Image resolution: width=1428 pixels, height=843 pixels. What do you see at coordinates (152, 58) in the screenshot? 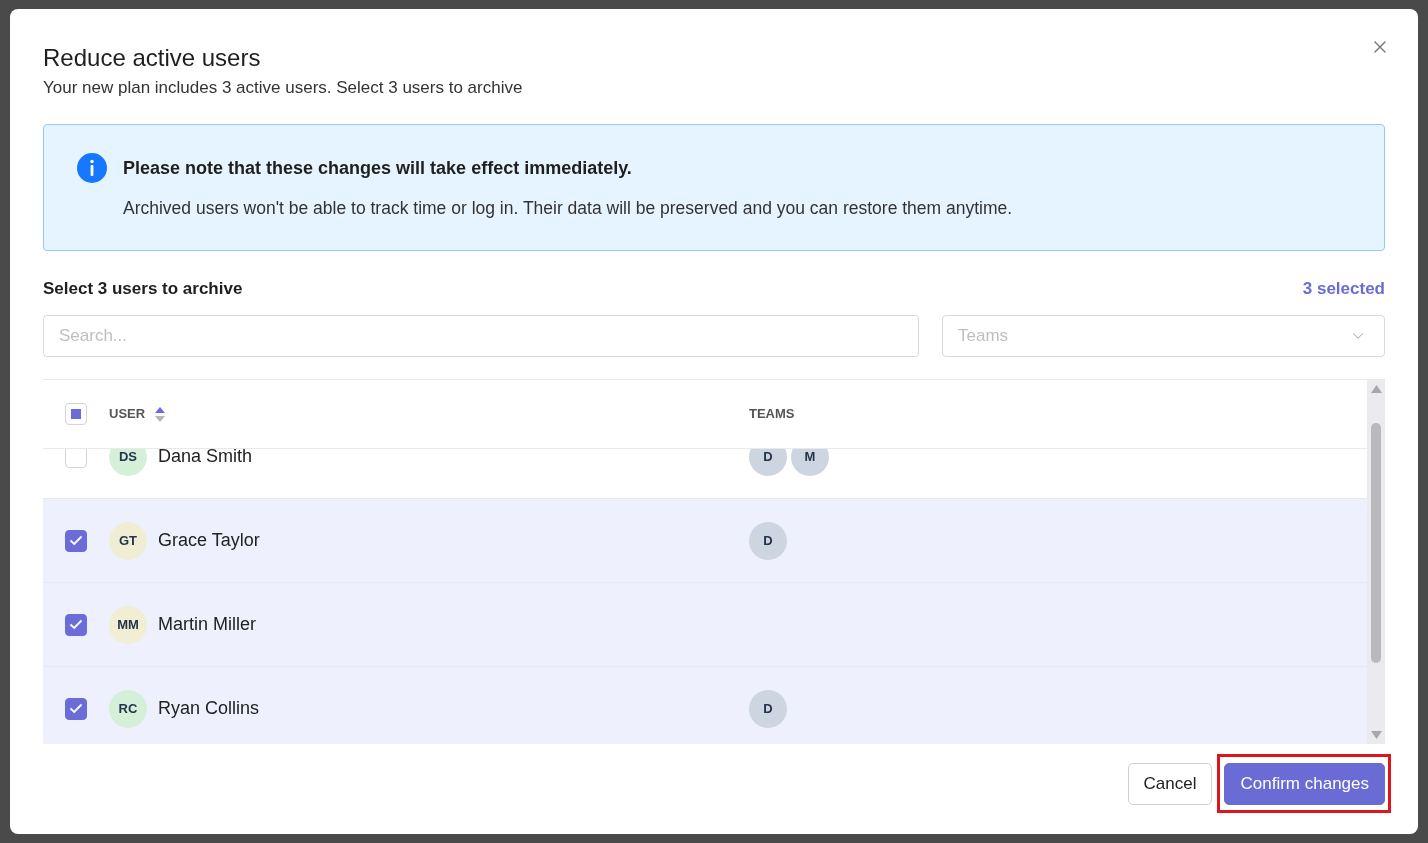
I see `dialog-title: Reduce active users` at bounding box center [152, 58].